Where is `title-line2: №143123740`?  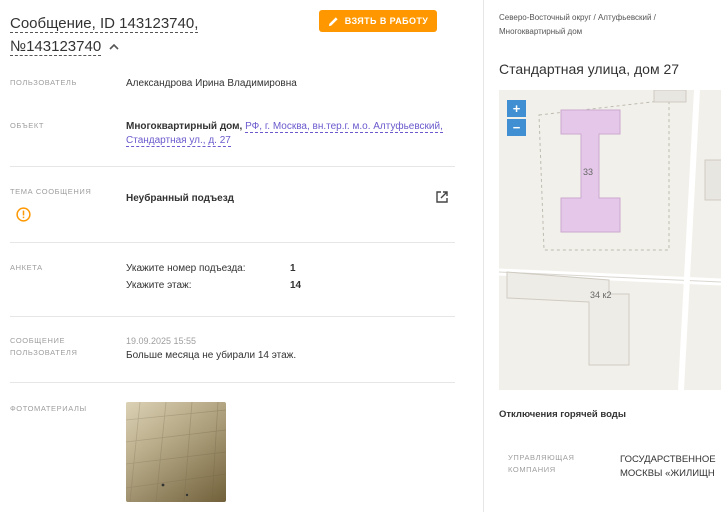
title-line2: №143123740 is located at coordinates (56, 47).